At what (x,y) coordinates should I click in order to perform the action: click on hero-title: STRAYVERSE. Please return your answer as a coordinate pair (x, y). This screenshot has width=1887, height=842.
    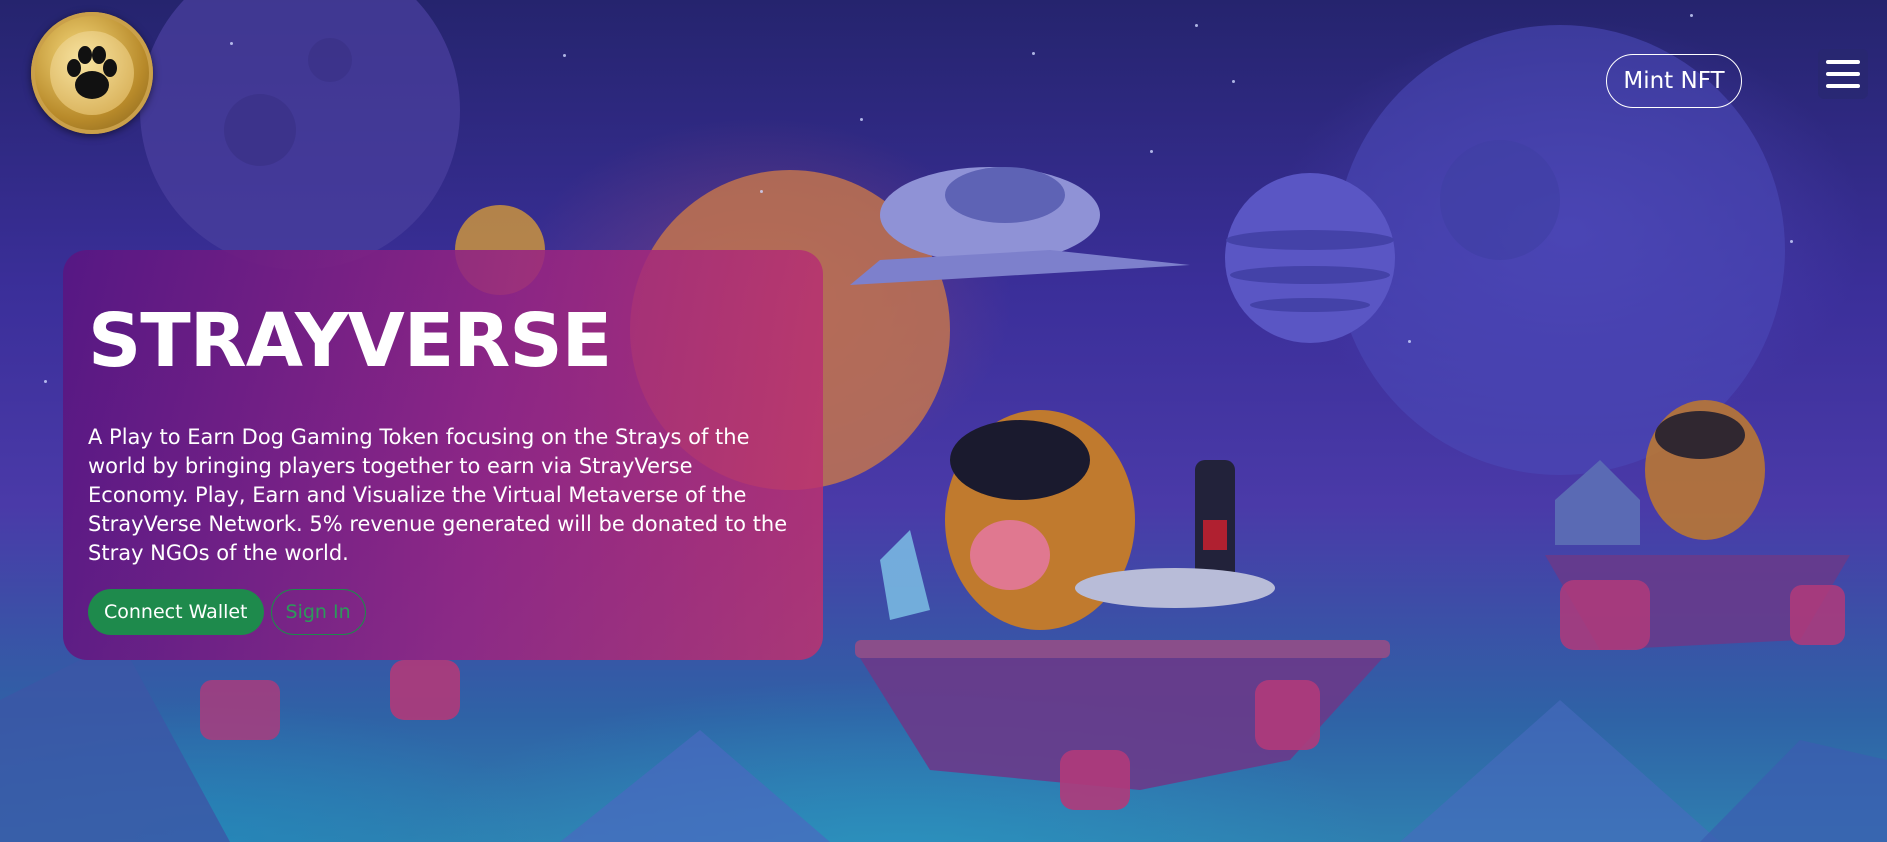
    Looking at the image, I should click on (350, 341).